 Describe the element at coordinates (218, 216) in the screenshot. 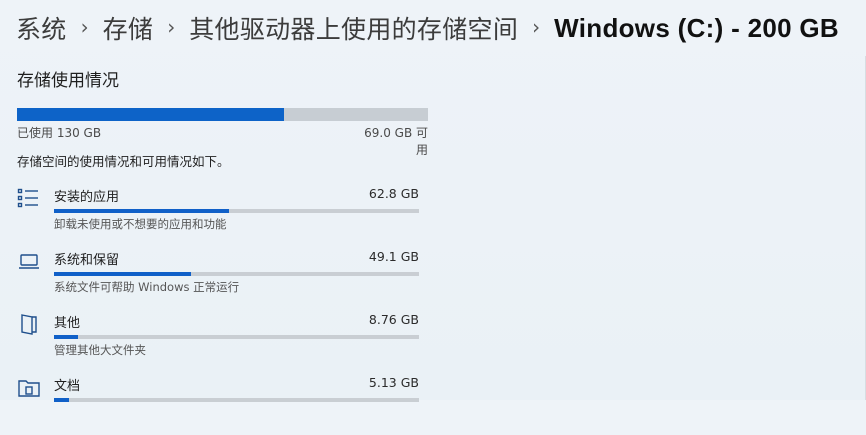

I see `category-installed-apps: 安装的应用 62.8 GB 卸载未使用或不想要的应用和功能` at that location.